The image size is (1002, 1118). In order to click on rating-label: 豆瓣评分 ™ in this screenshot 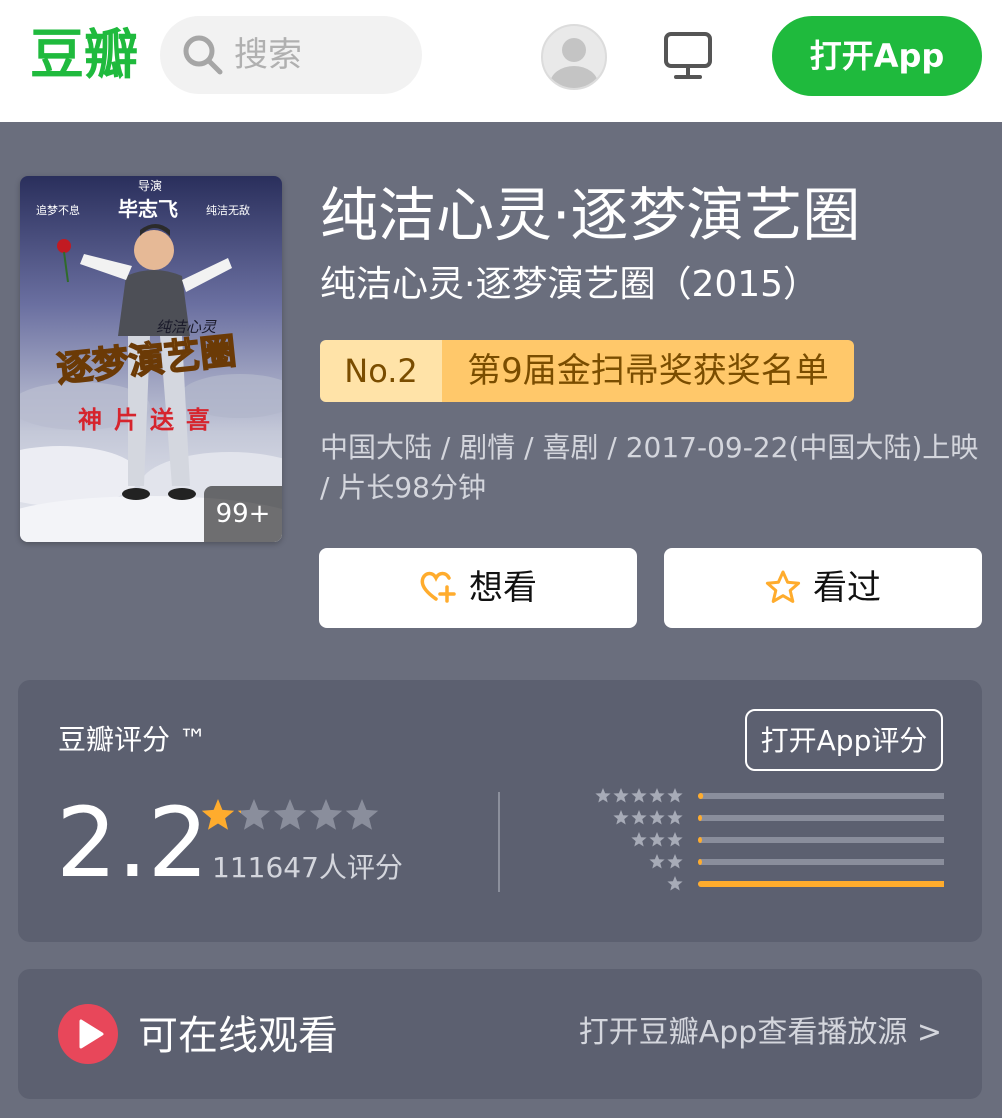, I will do `click(132, 739)`.